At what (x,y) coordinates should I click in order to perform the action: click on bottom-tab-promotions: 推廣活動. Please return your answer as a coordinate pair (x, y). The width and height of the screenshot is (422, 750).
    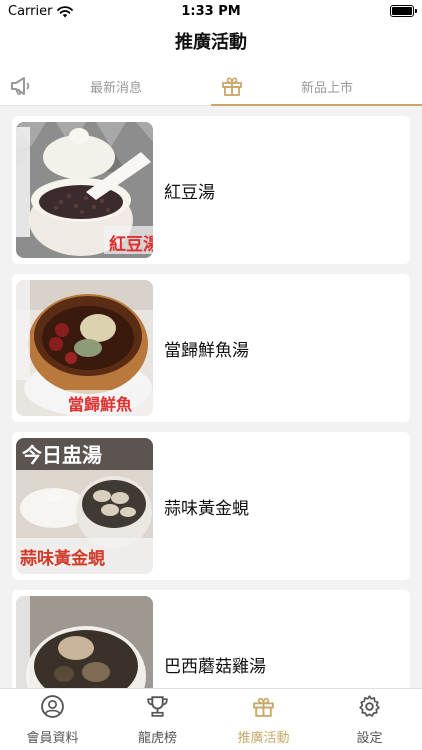
    Looking at the image, I should click on (263, 719).